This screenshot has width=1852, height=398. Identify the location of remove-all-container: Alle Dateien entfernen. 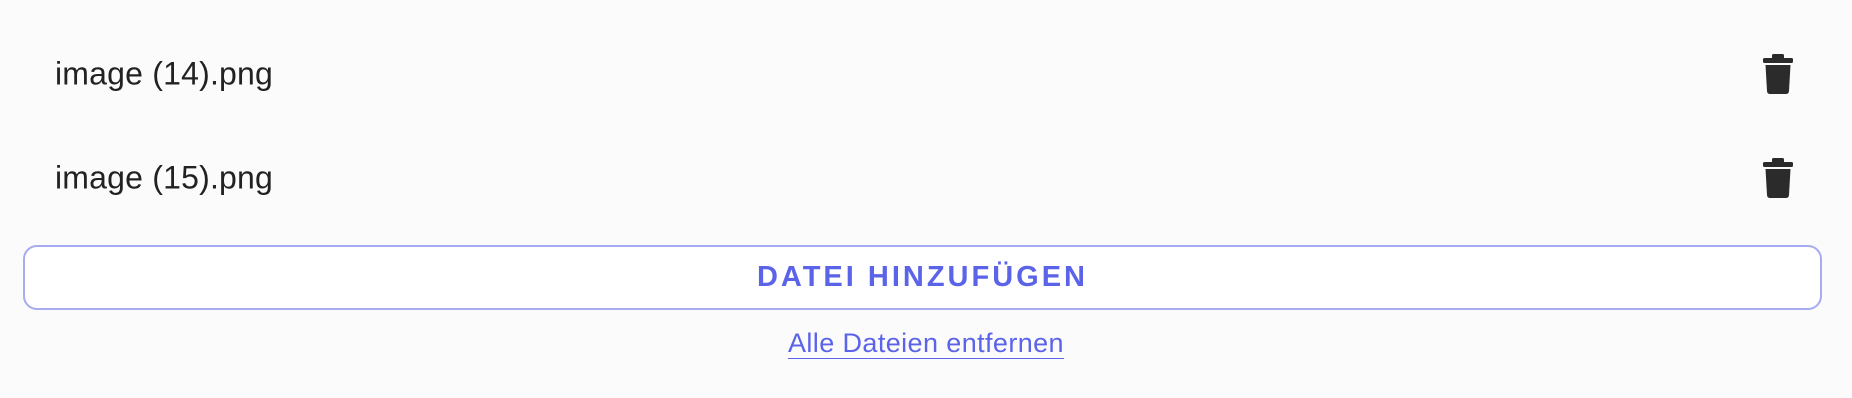
(926, 348).